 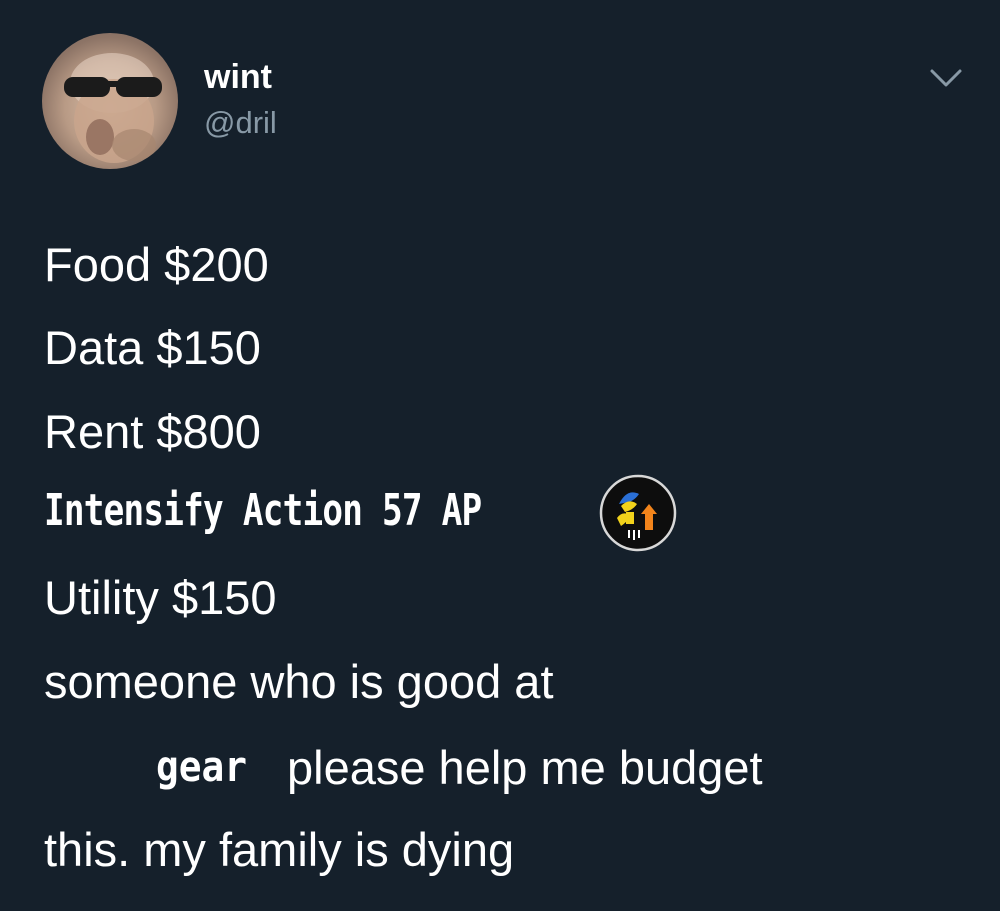 What do you see at coordinates (156, 264) in the screenshot?
I see `tweet-line-food: Food $200` at bounding box center [156, 264].